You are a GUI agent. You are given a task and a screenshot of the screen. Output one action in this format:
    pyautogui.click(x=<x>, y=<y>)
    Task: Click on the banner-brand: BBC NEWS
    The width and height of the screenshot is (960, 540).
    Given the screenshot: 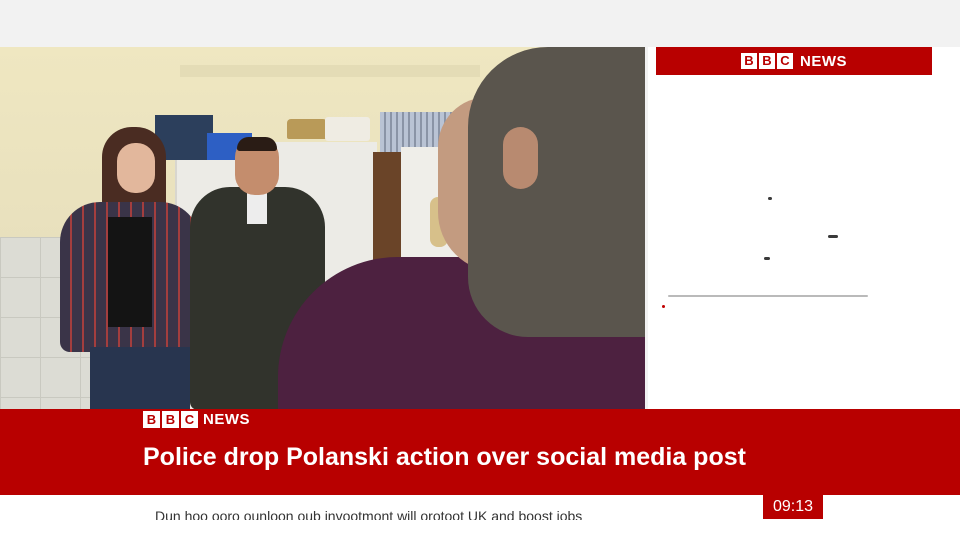 What is the action you would take?
    pyautogui.click(x=196, y=419)
    